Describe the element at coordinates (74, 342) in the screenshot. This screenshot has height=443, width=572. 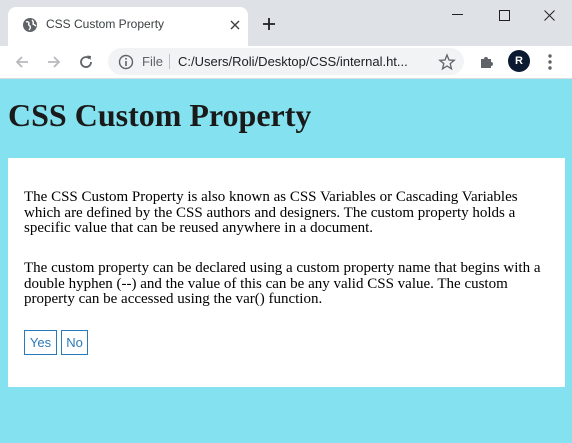
I see `no-button: No` at that location.